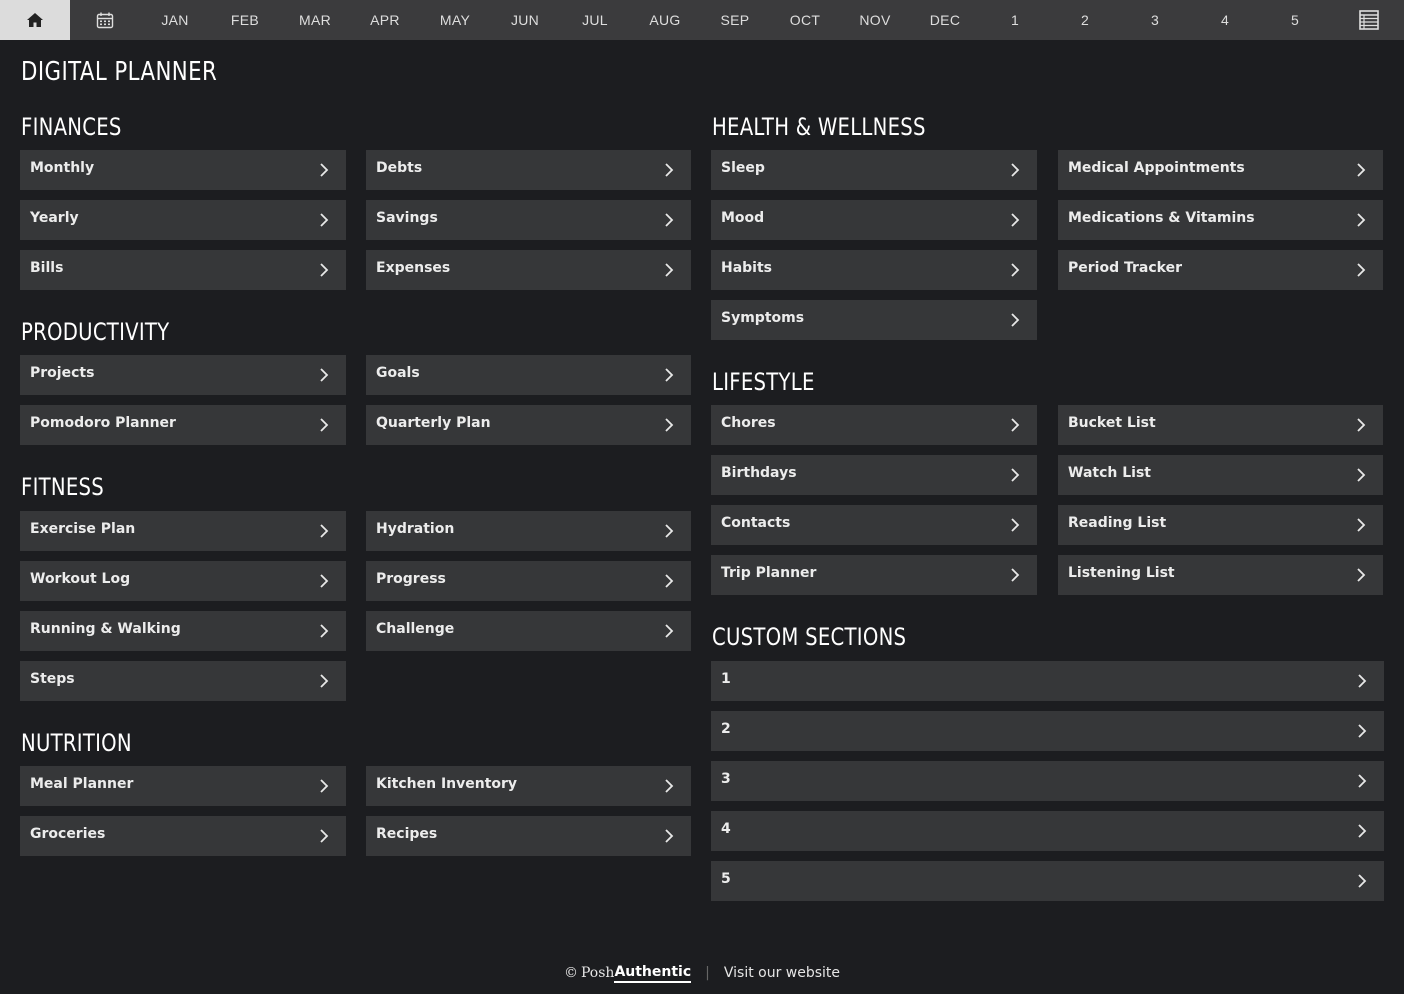 This screenshot has width=1404, height=994. I want to click on nutrition-button-kitchen-inventory: Kitchen Inventory, so click(528, 786).